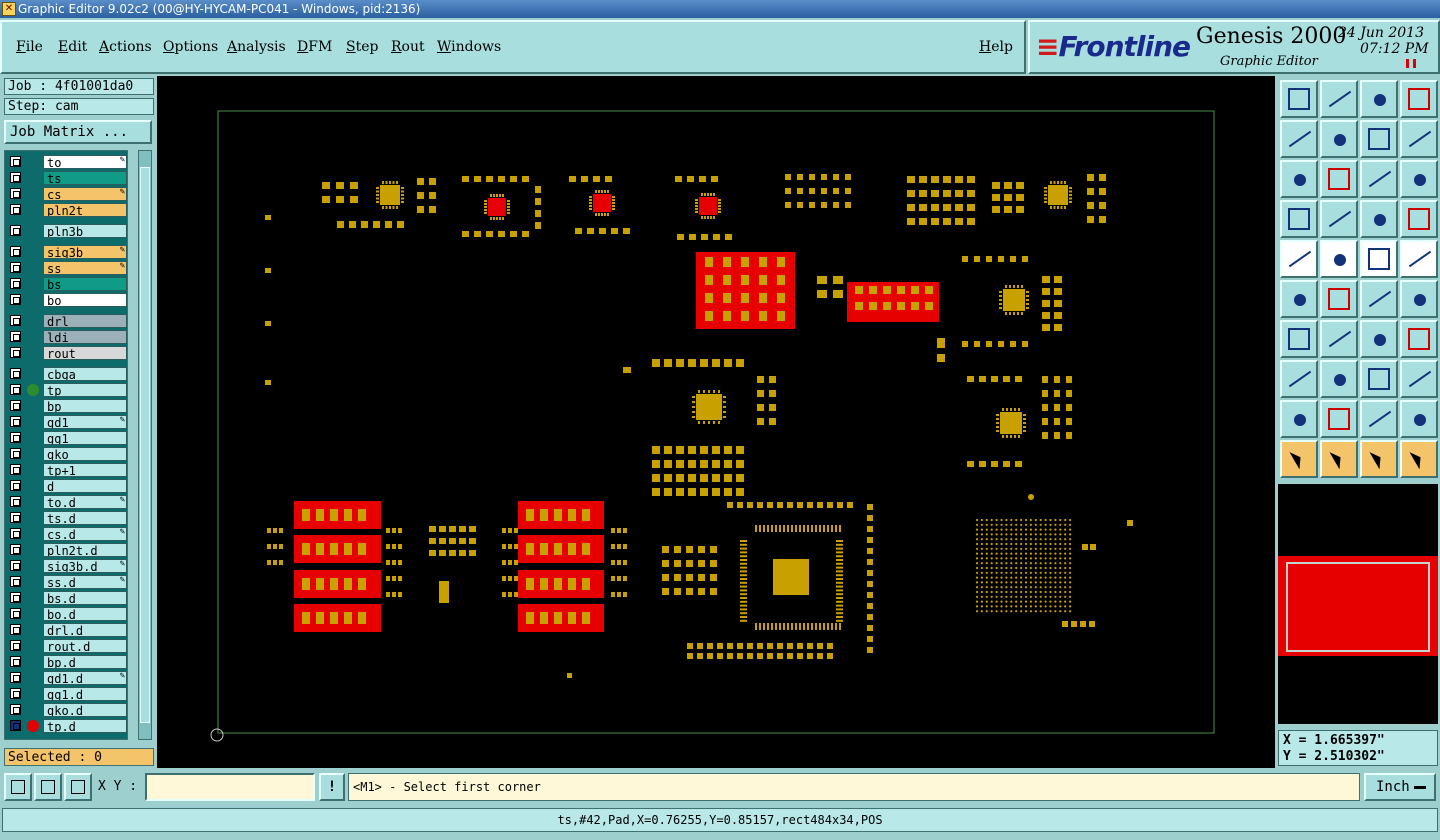 The height and width of the screenshot is (840, 1440). I want to click on chip-u3-pin, so click(605, 214).